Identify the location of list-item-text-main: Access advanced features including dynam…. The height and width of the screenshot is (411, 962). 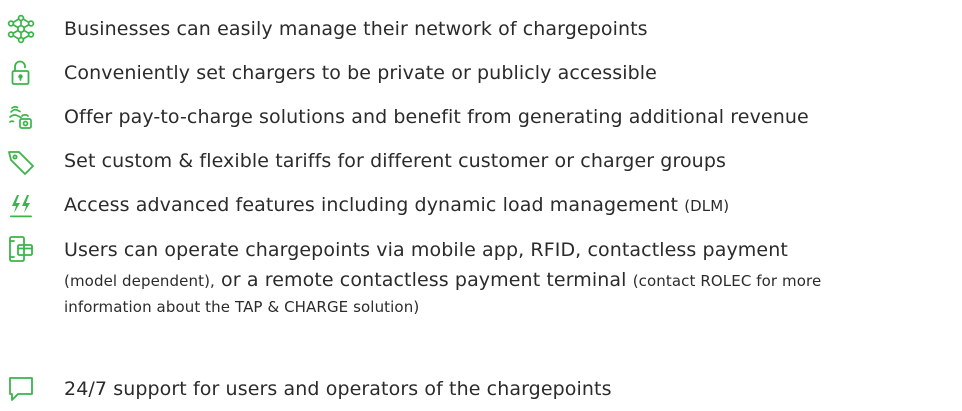
(371, 205).